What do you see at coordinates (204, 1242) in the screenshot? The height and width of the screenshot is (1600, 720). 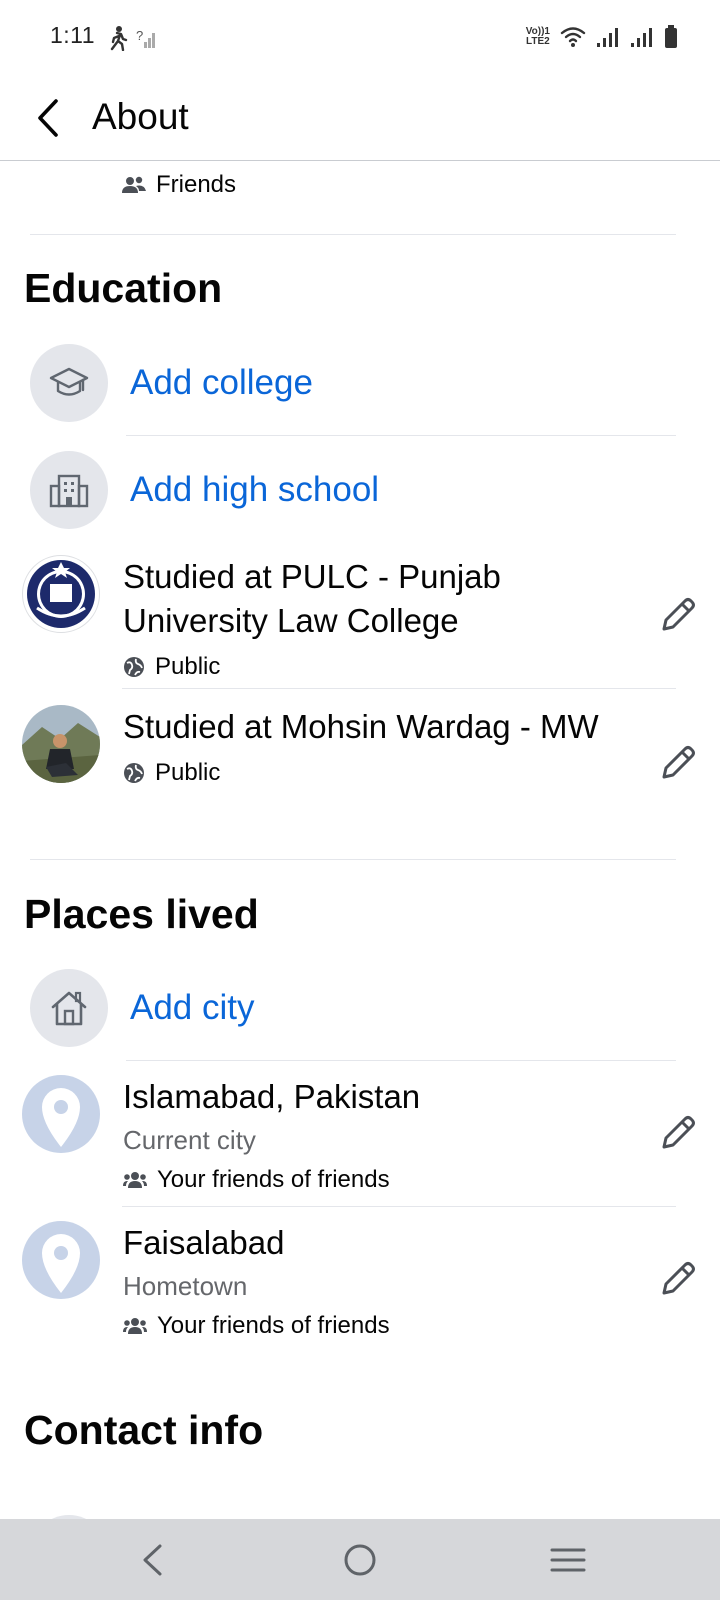 I see `entry-title: Faisalabad` at bounding box center [204, 1242].